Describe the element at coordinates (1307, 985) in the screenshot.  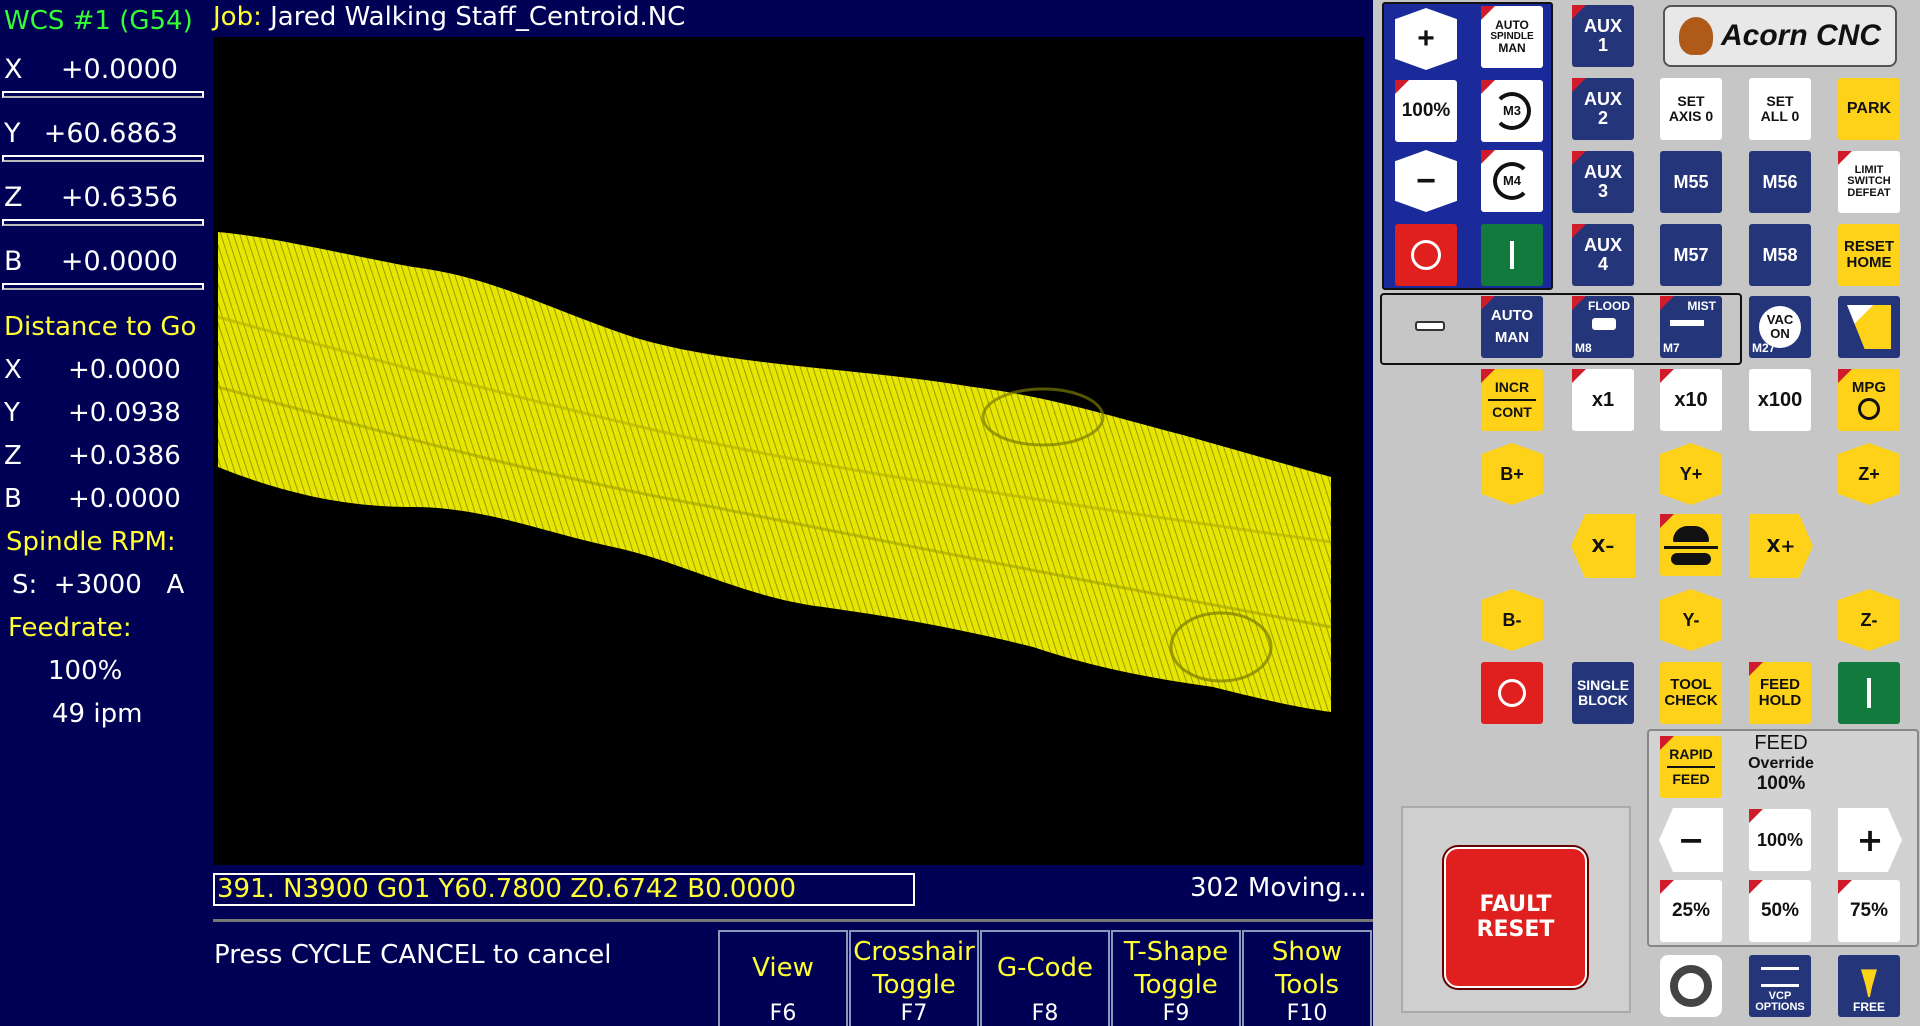
I see `fkey-label-2: Tools` at that location.